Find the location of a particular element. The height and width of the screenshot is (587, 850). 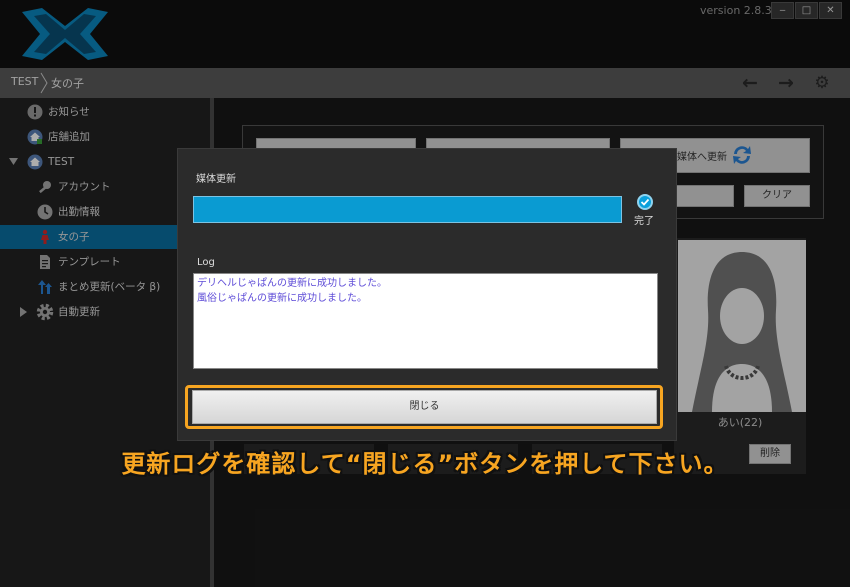

check-circle-icon is located at coordinates (645, 202).